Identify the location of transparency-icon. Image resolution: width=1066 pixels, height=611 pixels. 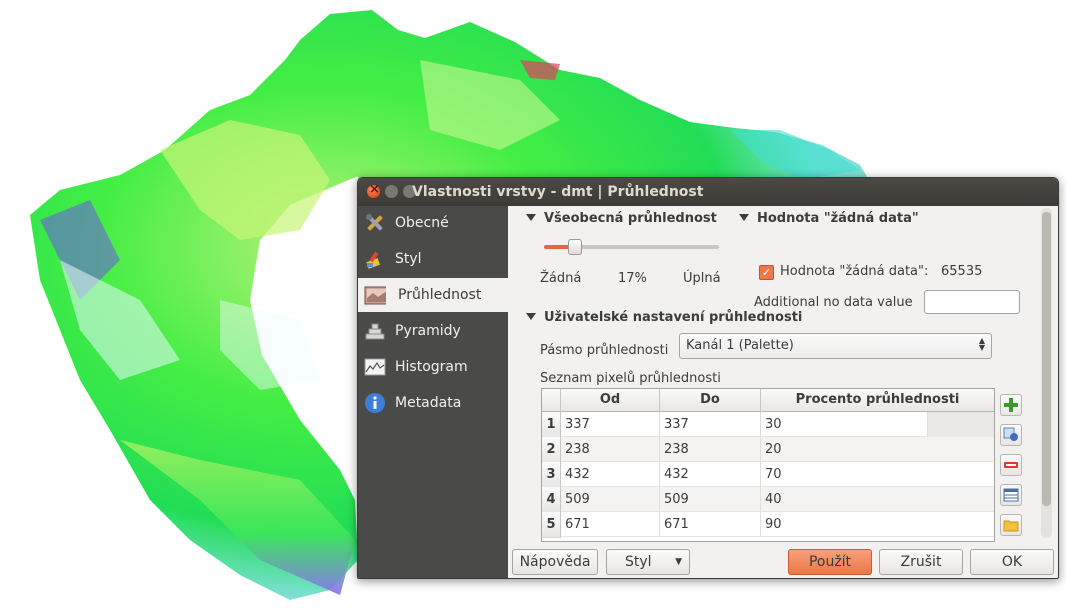
(375, 295).